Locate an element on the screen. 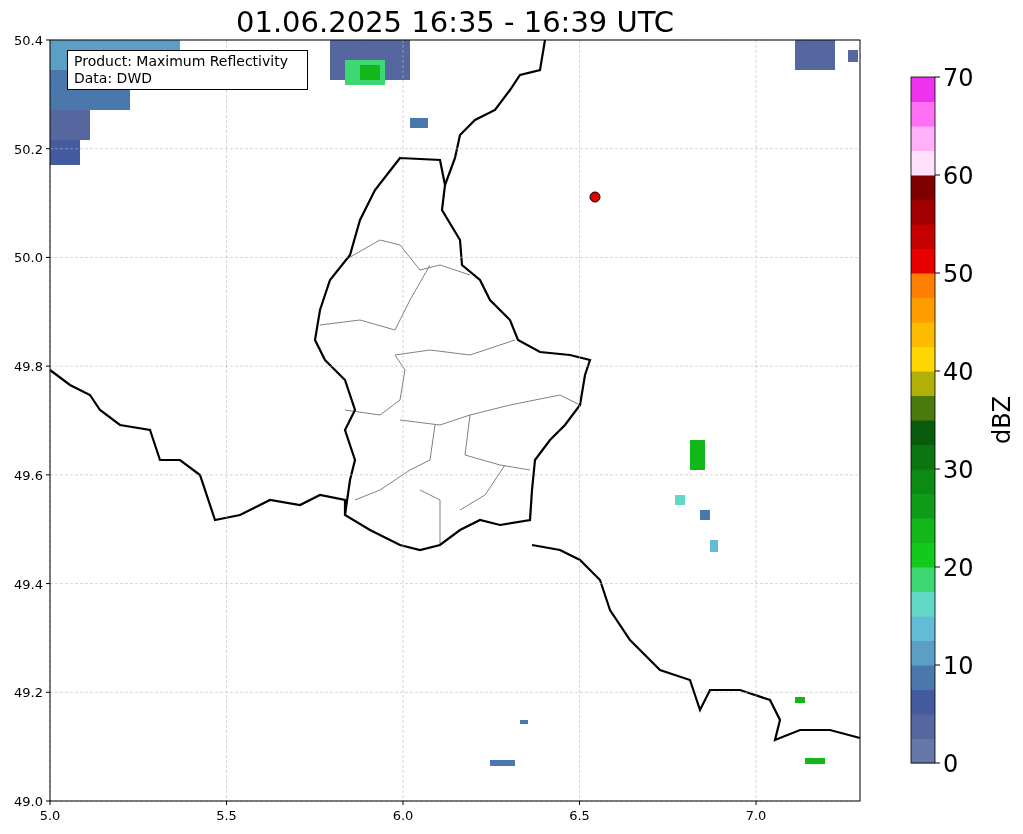  colorbar-label: dBZ is located at coordinates (1002, 420).